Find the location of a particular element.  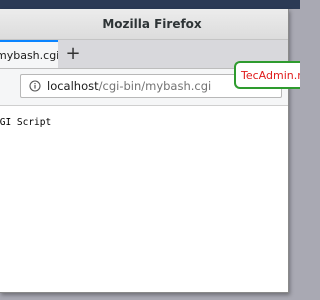

plus-icon: + is located at coordinates (73, 53).